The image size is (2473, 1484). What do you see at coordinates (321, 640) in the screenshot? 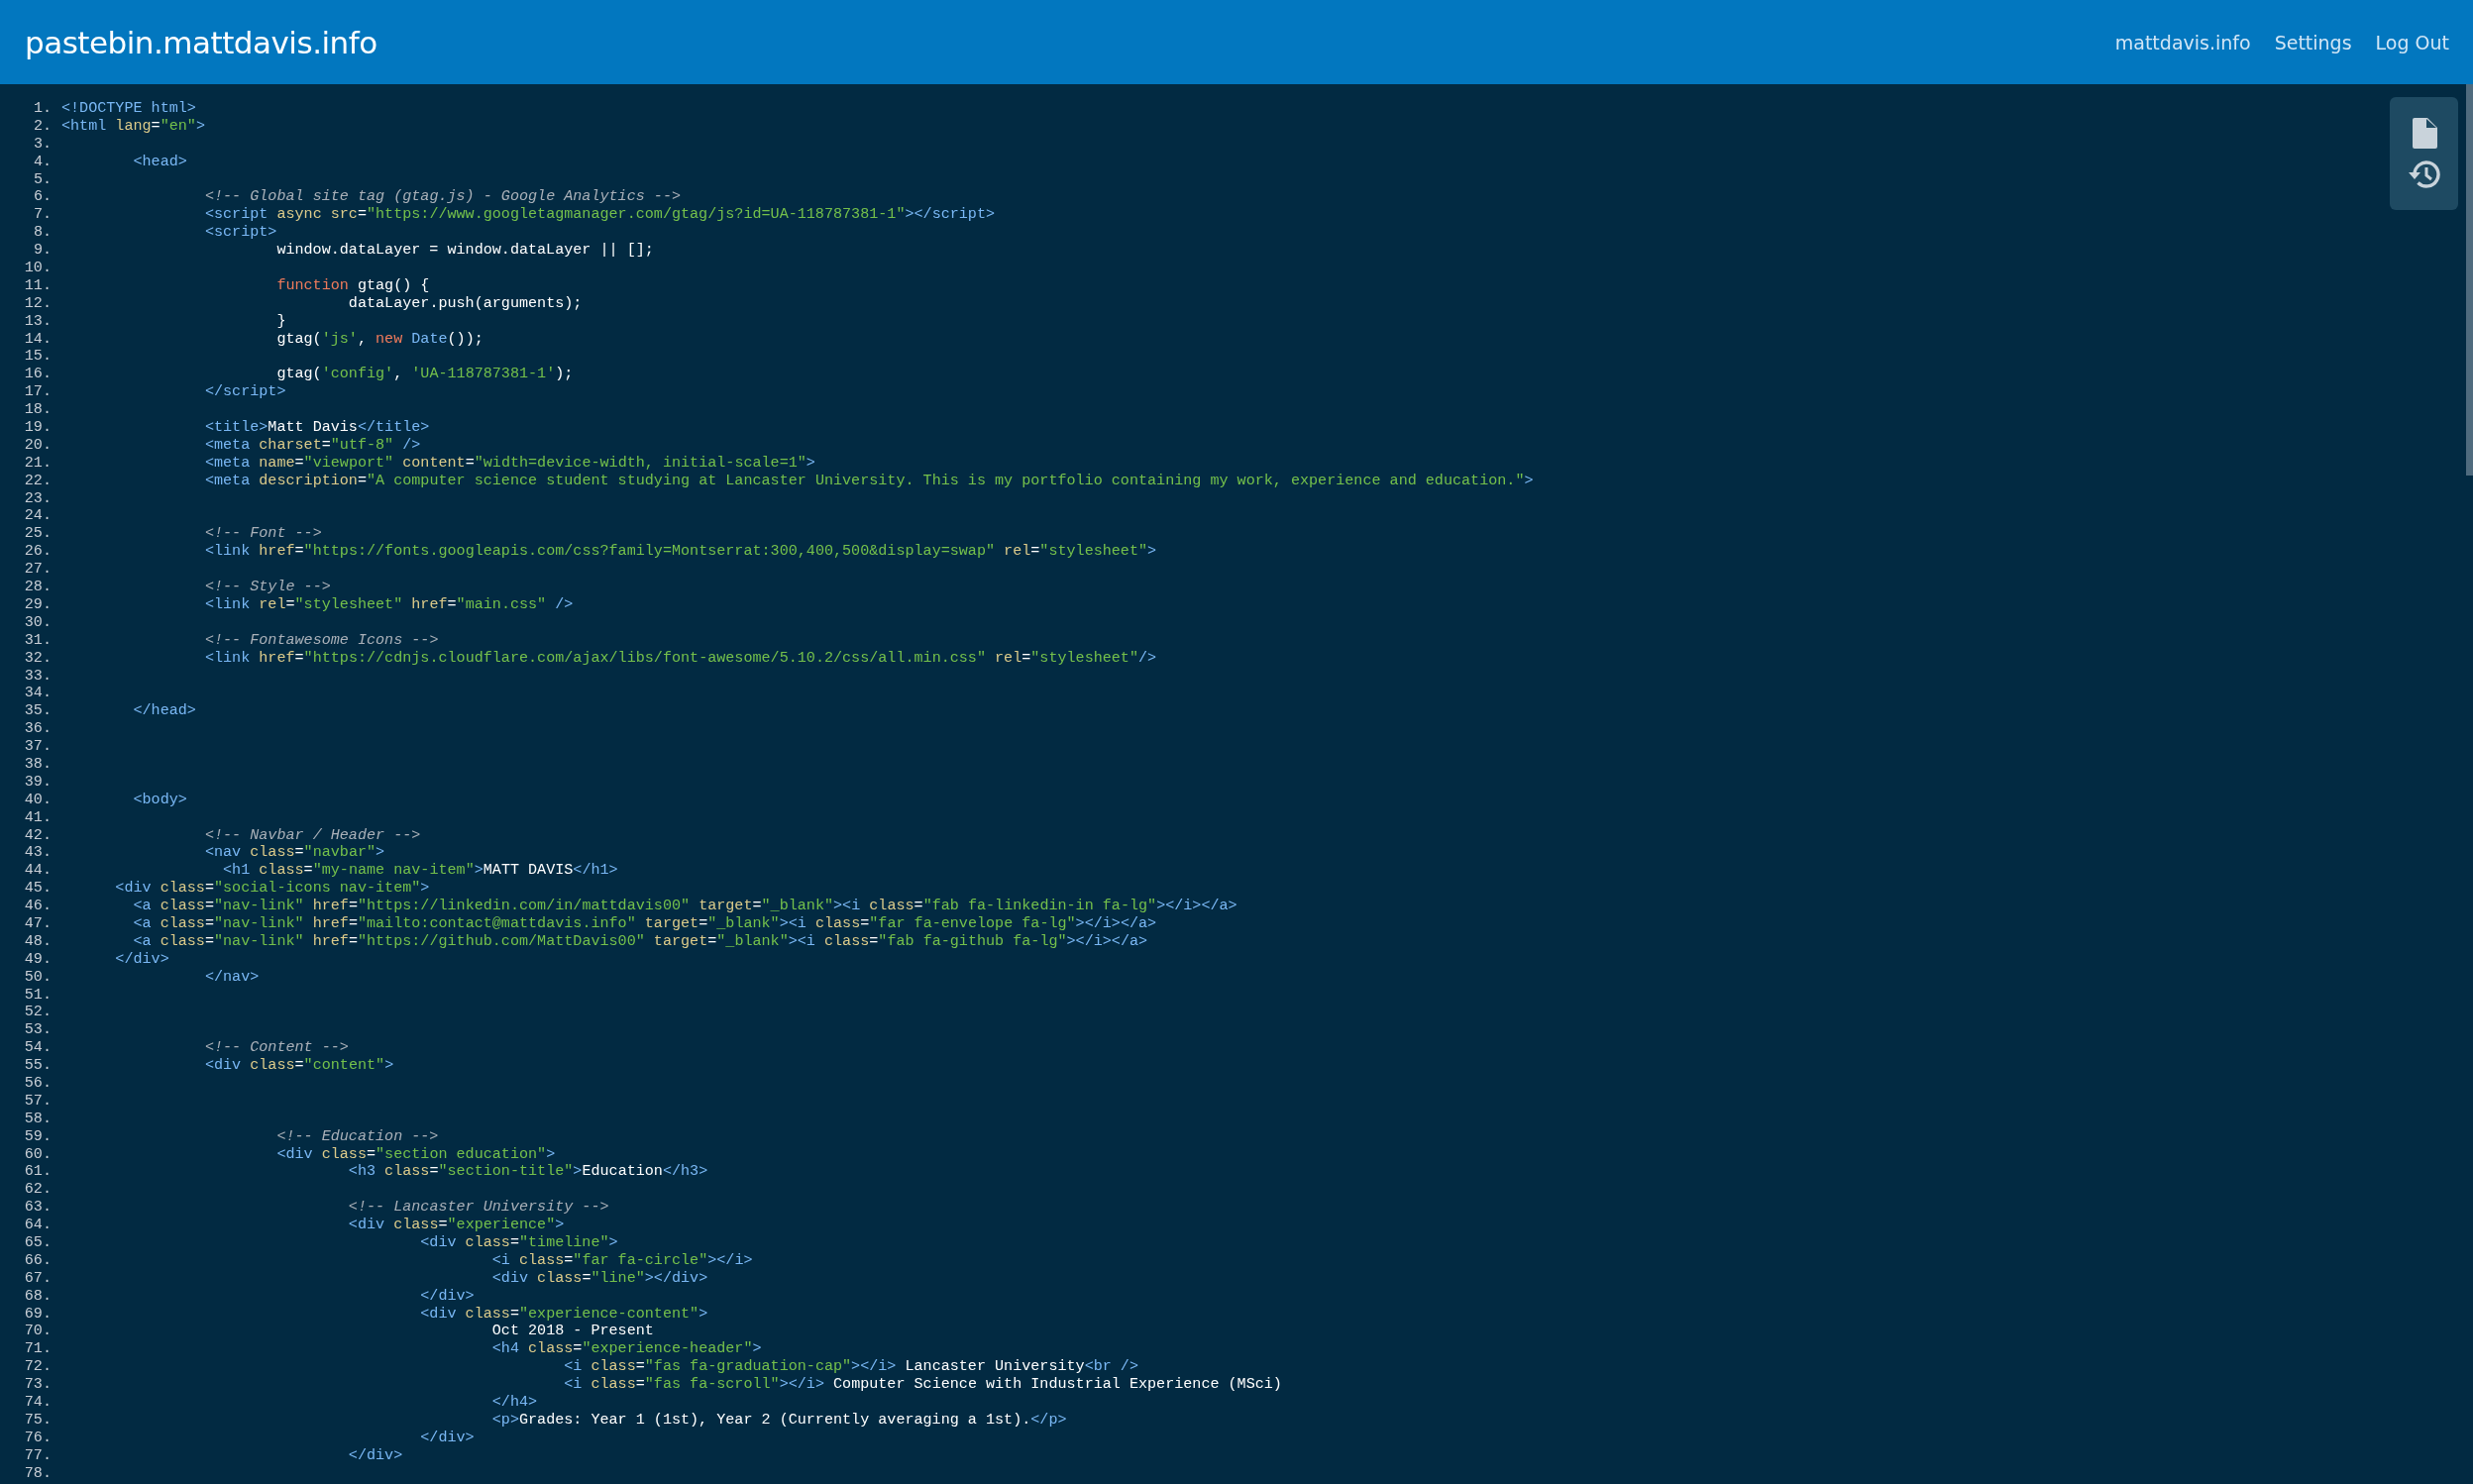
I see `code-line: <!-- Fontawesome Icons -->` at bounding box center [321, 640].